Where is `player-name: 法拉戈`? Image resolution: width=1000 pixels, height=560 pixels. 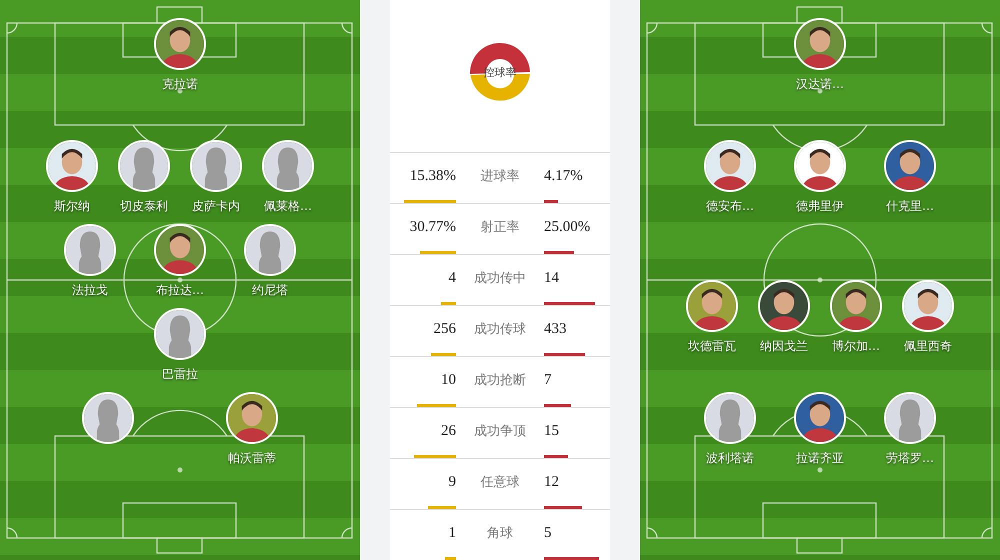
player-name: 法拉戈 is located at coordinates (90, 290).